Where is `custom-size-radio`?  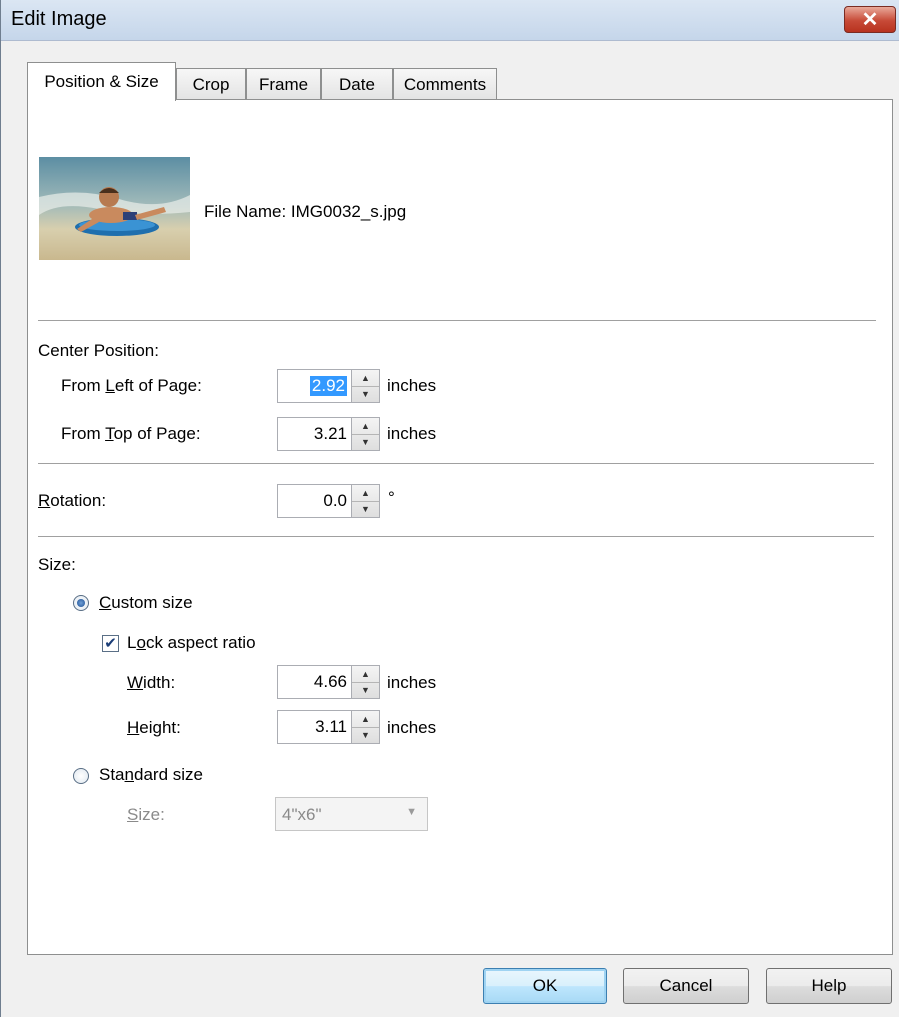 custom-size-radio is located at coordinates (81, 603).